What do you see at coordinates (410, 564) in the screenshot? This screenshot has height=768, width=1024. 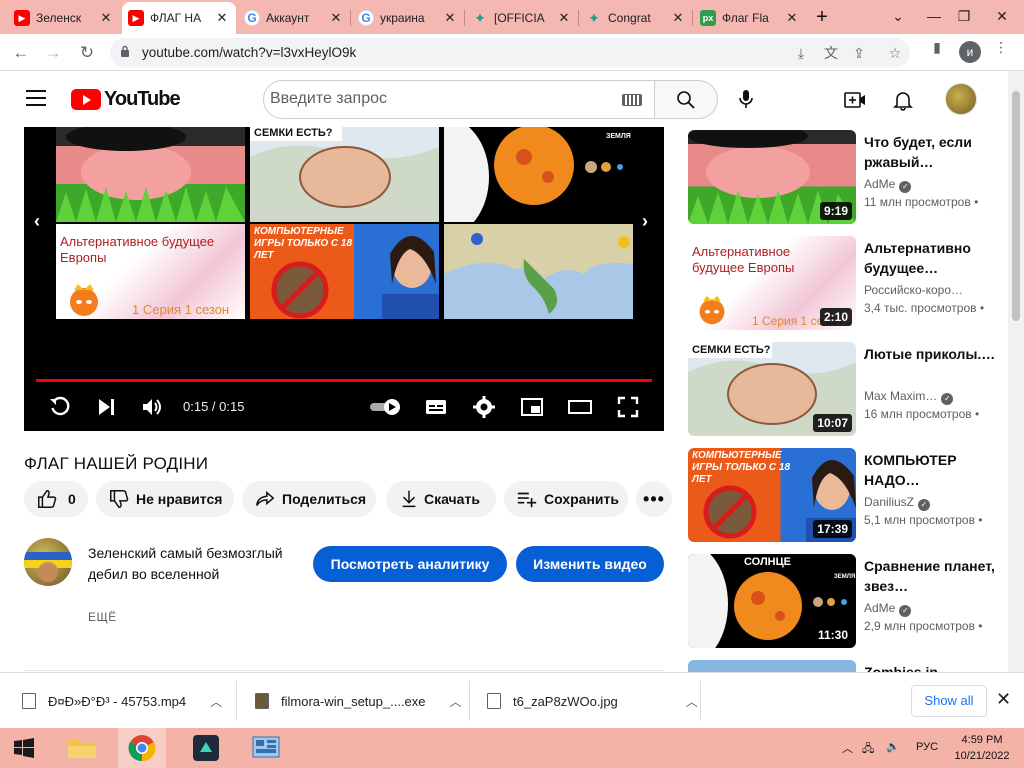 I see `view-analytics-button: Посмотреть аналитику` at bounding box center [410, 564].